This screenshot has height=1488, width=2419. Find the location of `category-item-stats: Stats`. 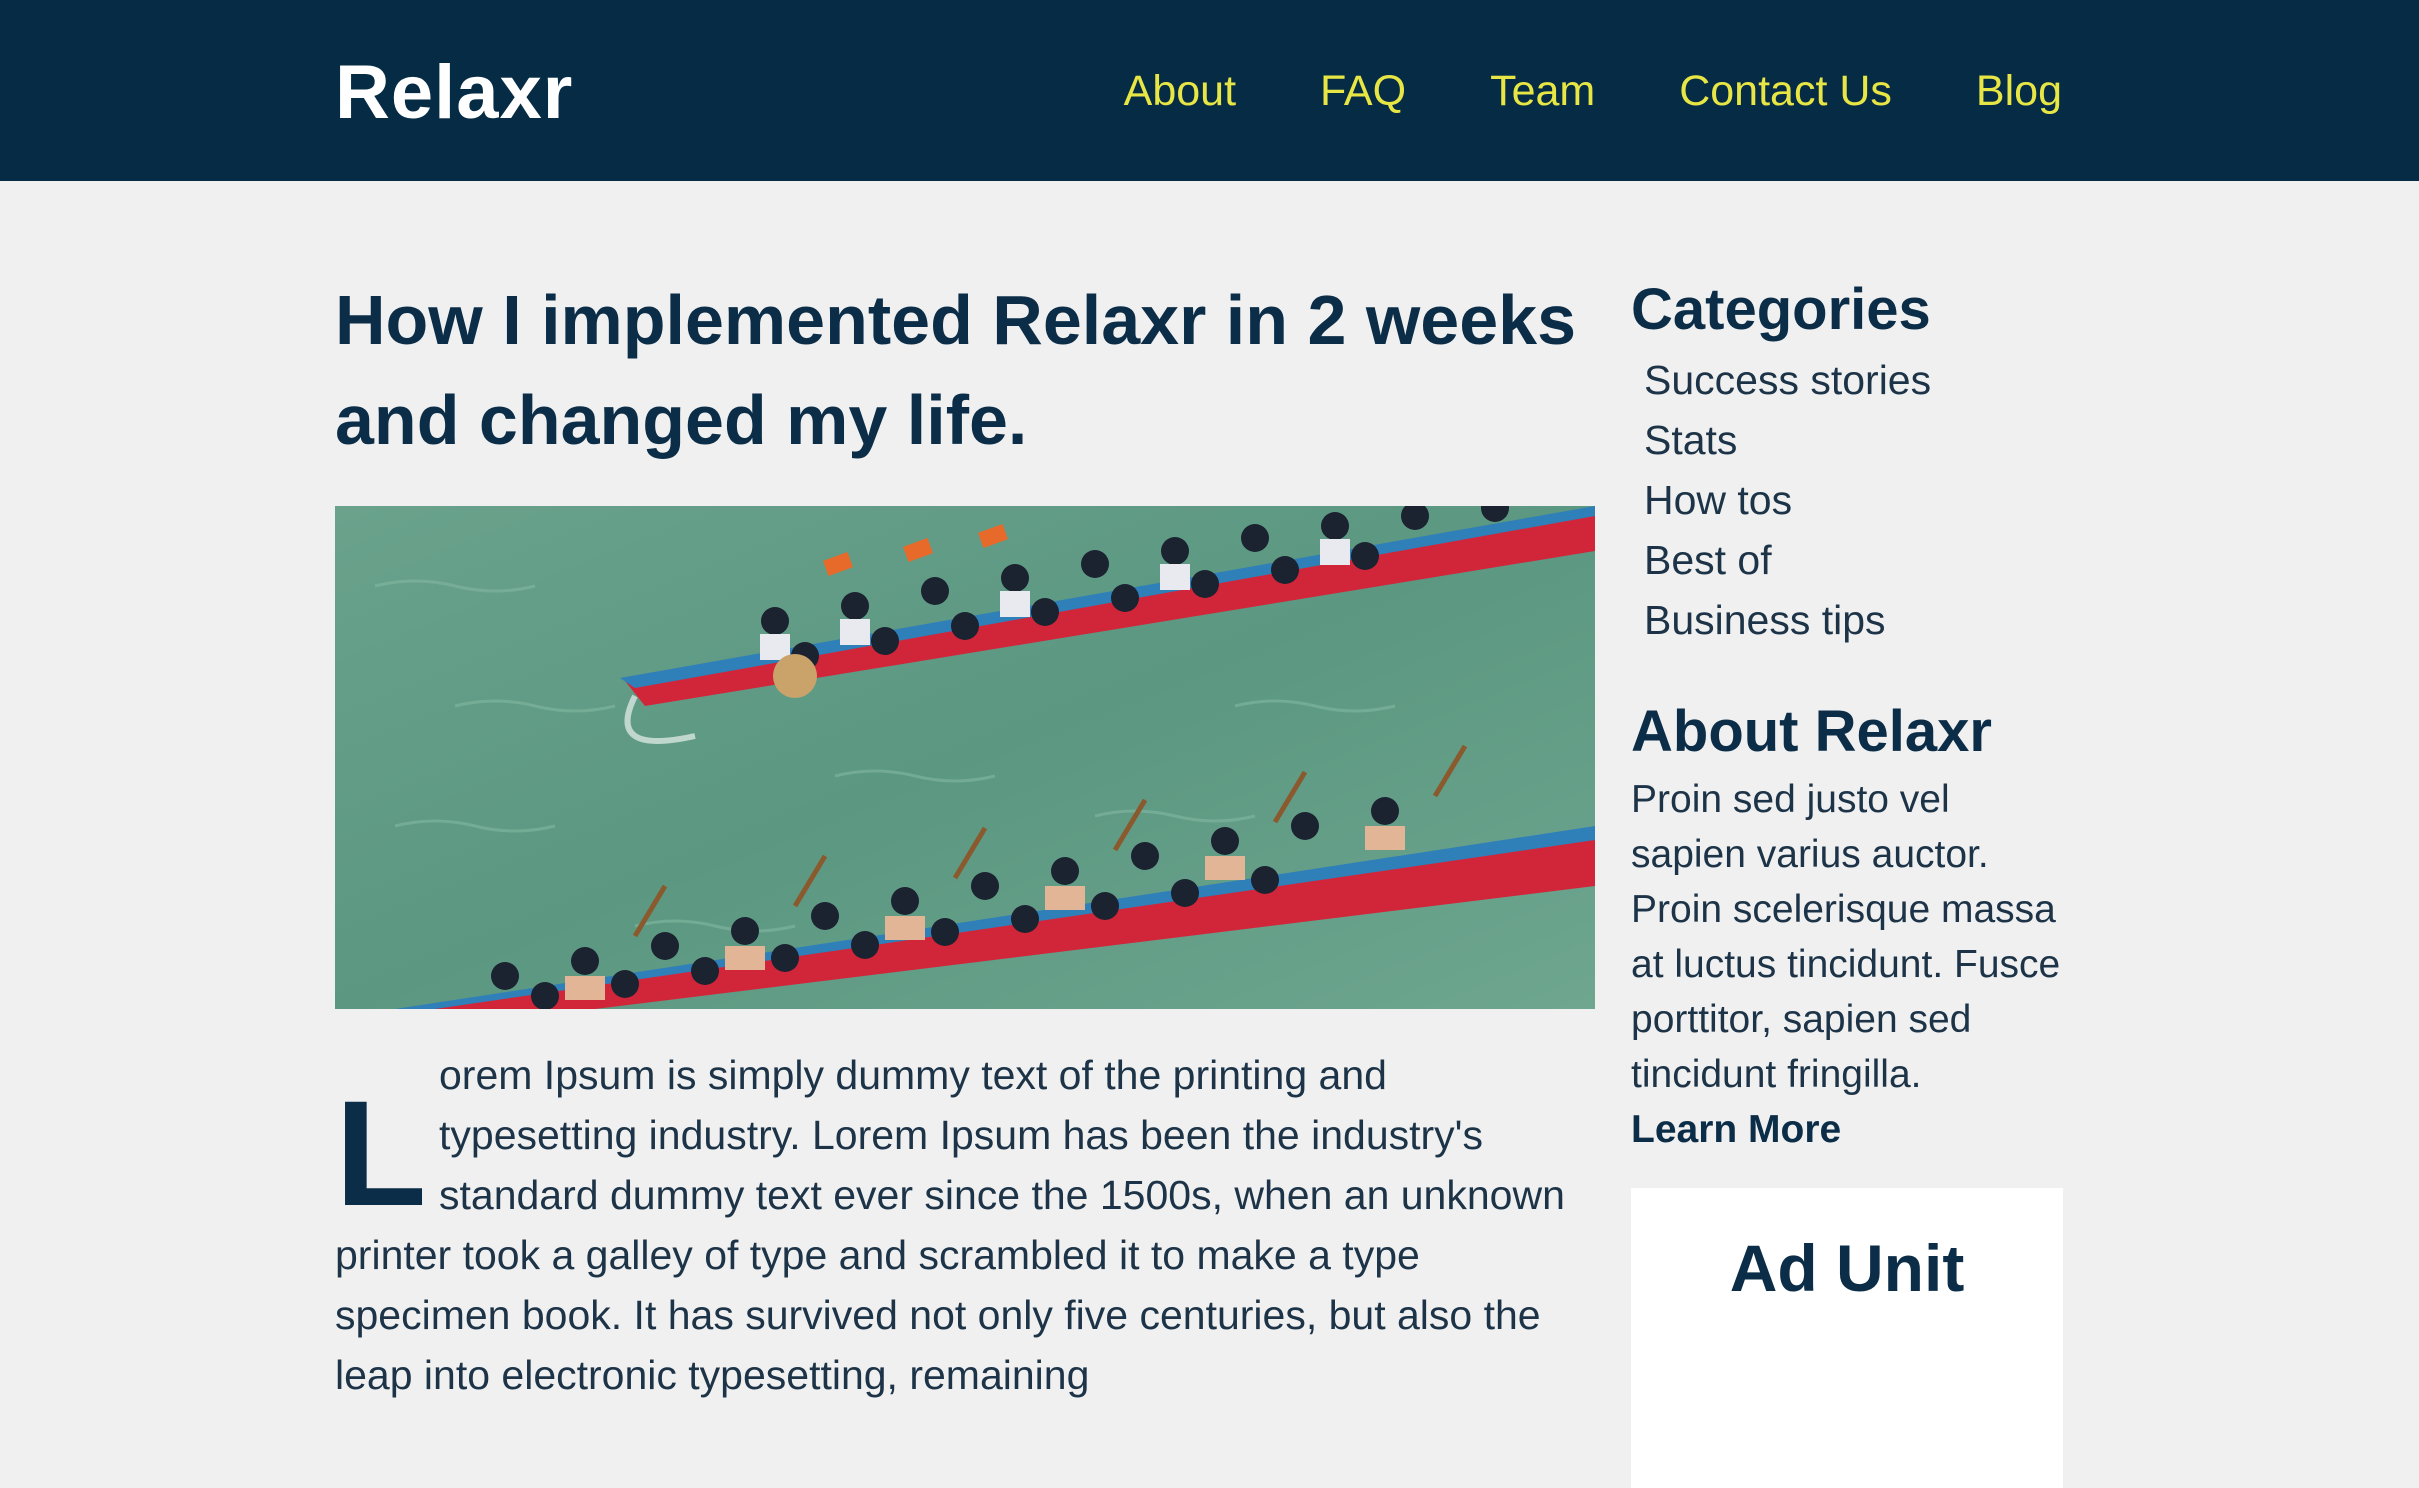

category-item-stats: Stats is located at coordinates (1853, 440).